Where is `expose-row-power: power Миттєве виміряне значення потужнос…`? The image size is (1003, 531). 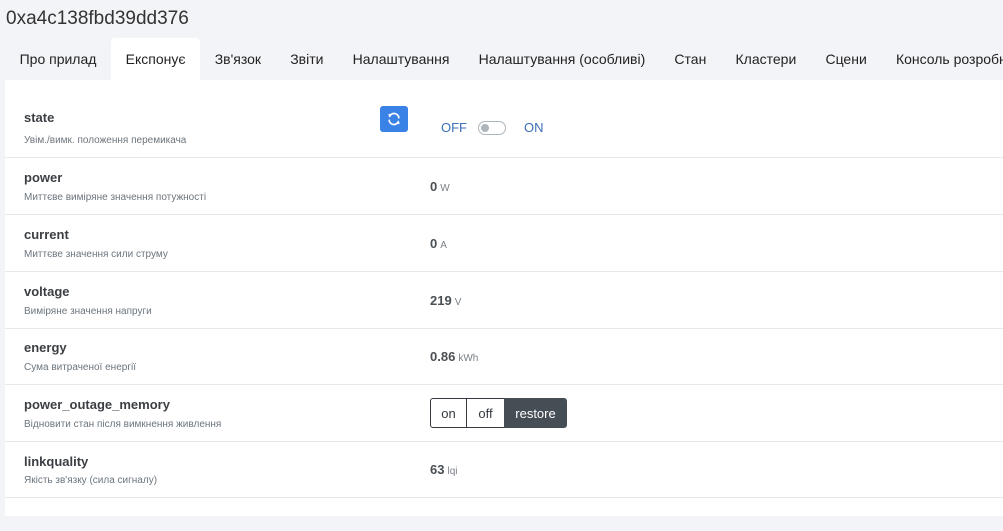 expose-row-power: power Миттєве виміряне значення потужнос… is located at coordinates (504, 186).